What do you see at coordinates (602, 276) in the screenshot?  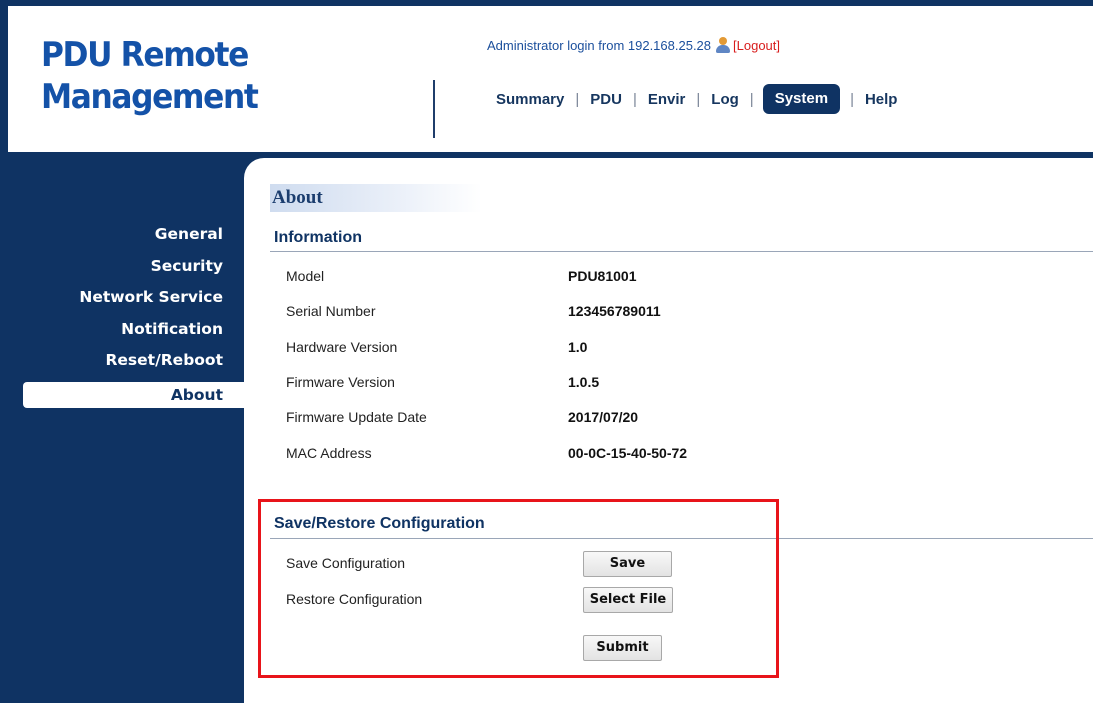 I see `info-value: PDU81001` at bounding box center [602, 276].